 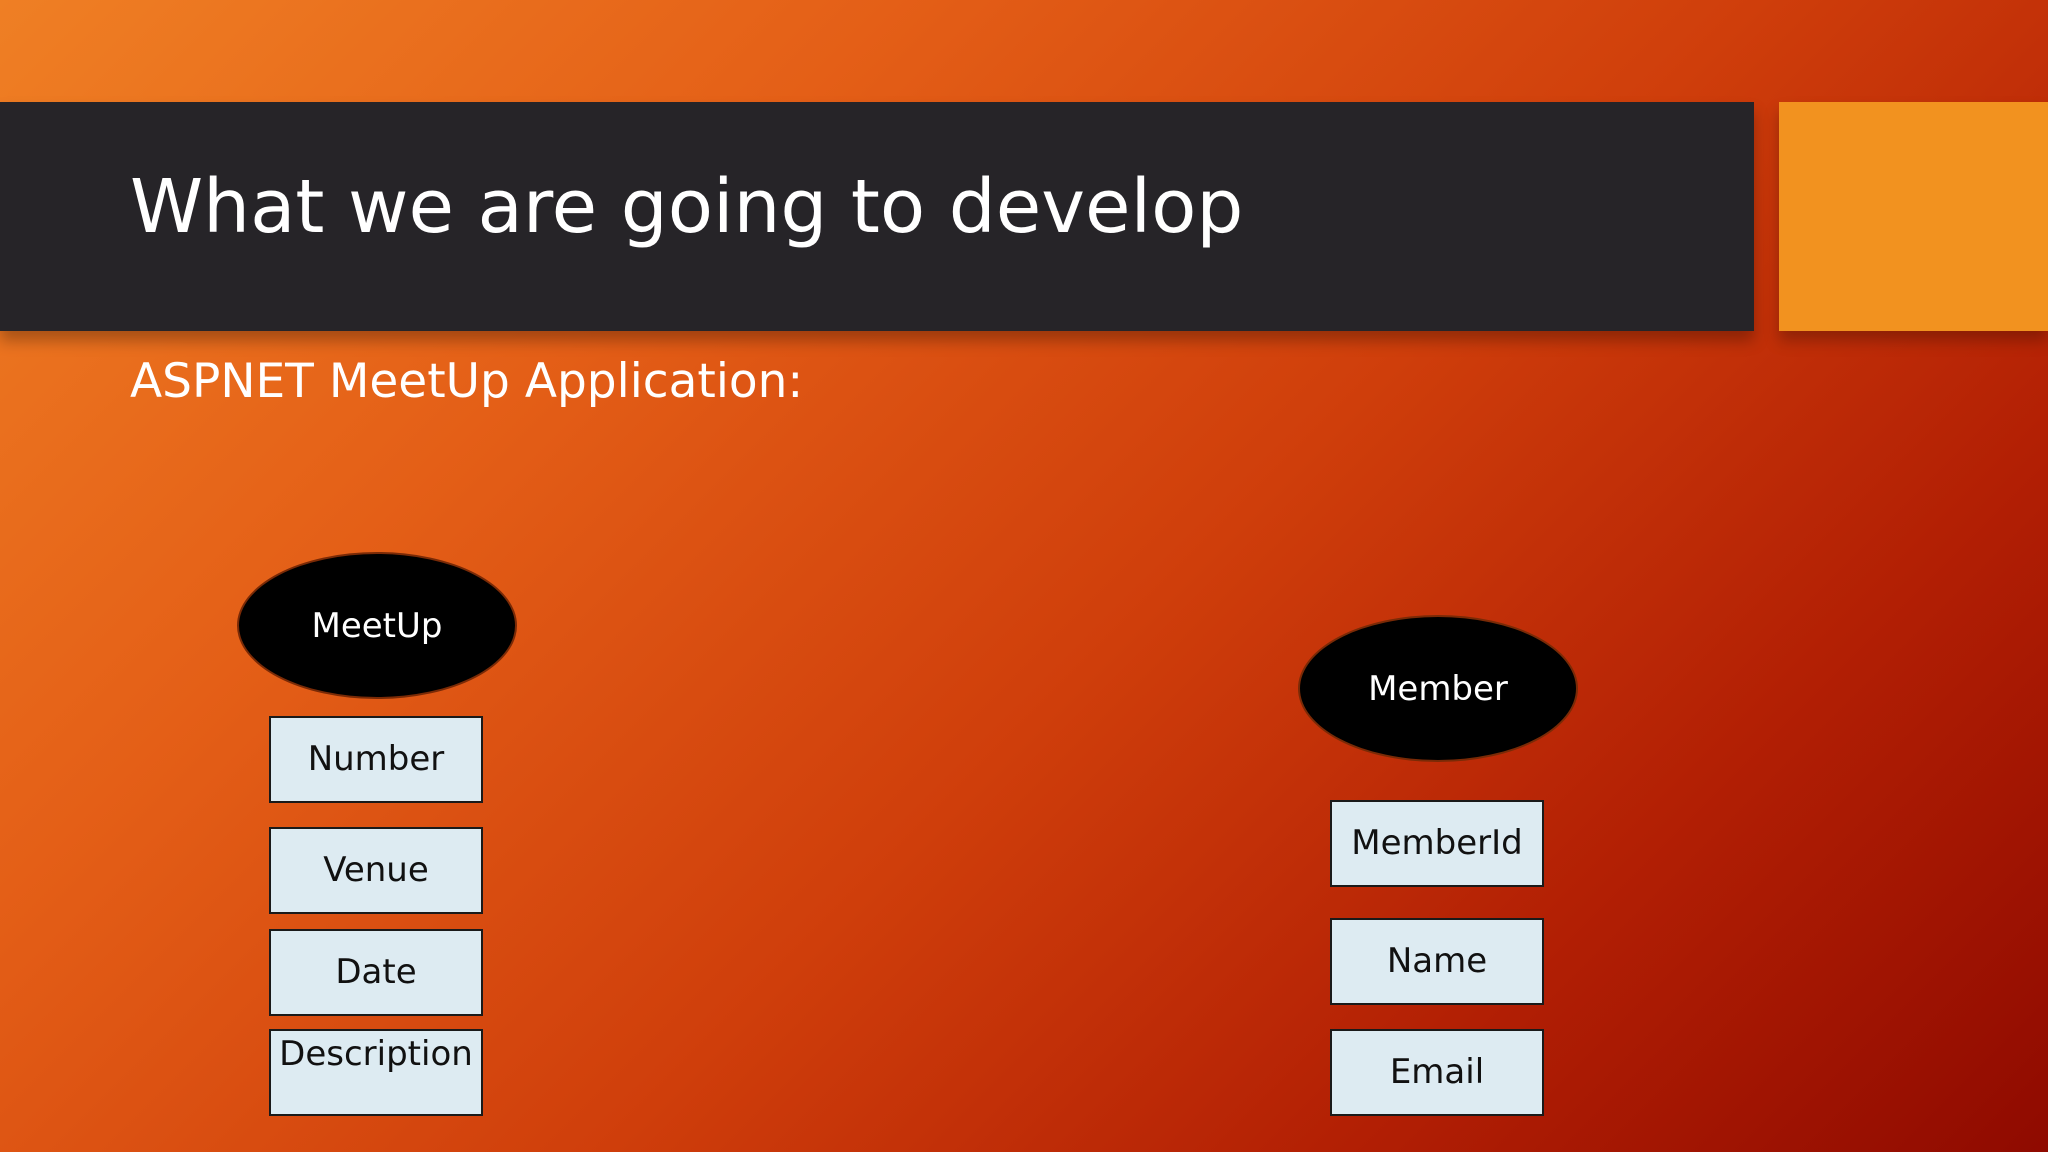 What do you see at coordinates (1913, 216) in the screenshot?
I see `accent-square` at bounding box center [1913, 216].